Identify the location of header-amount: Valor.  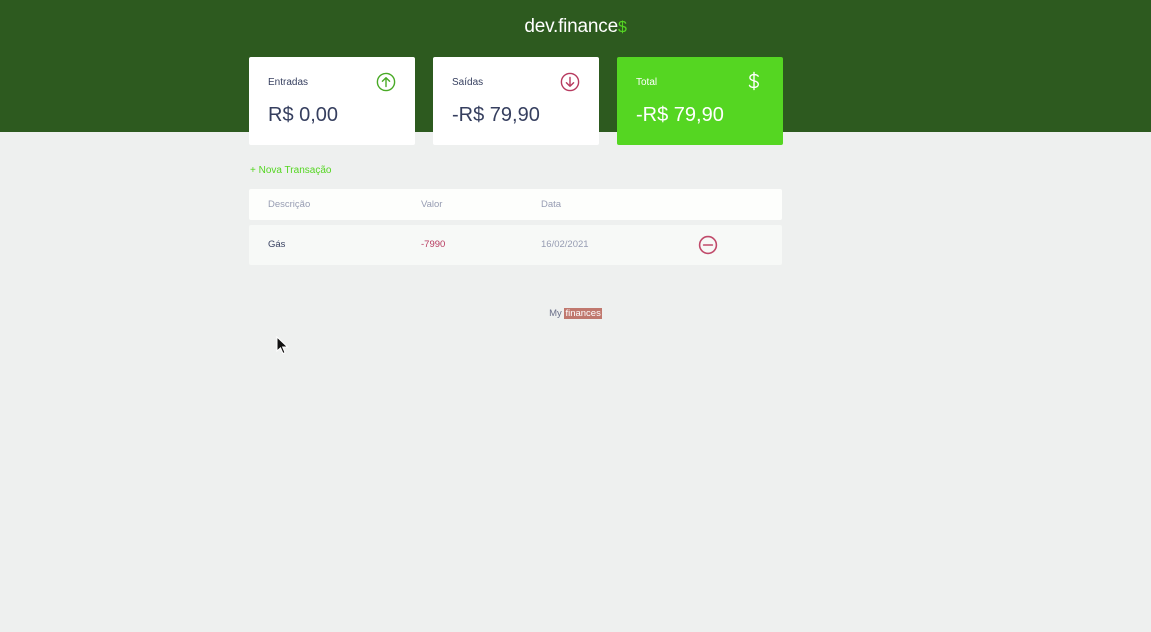
(432, 204).